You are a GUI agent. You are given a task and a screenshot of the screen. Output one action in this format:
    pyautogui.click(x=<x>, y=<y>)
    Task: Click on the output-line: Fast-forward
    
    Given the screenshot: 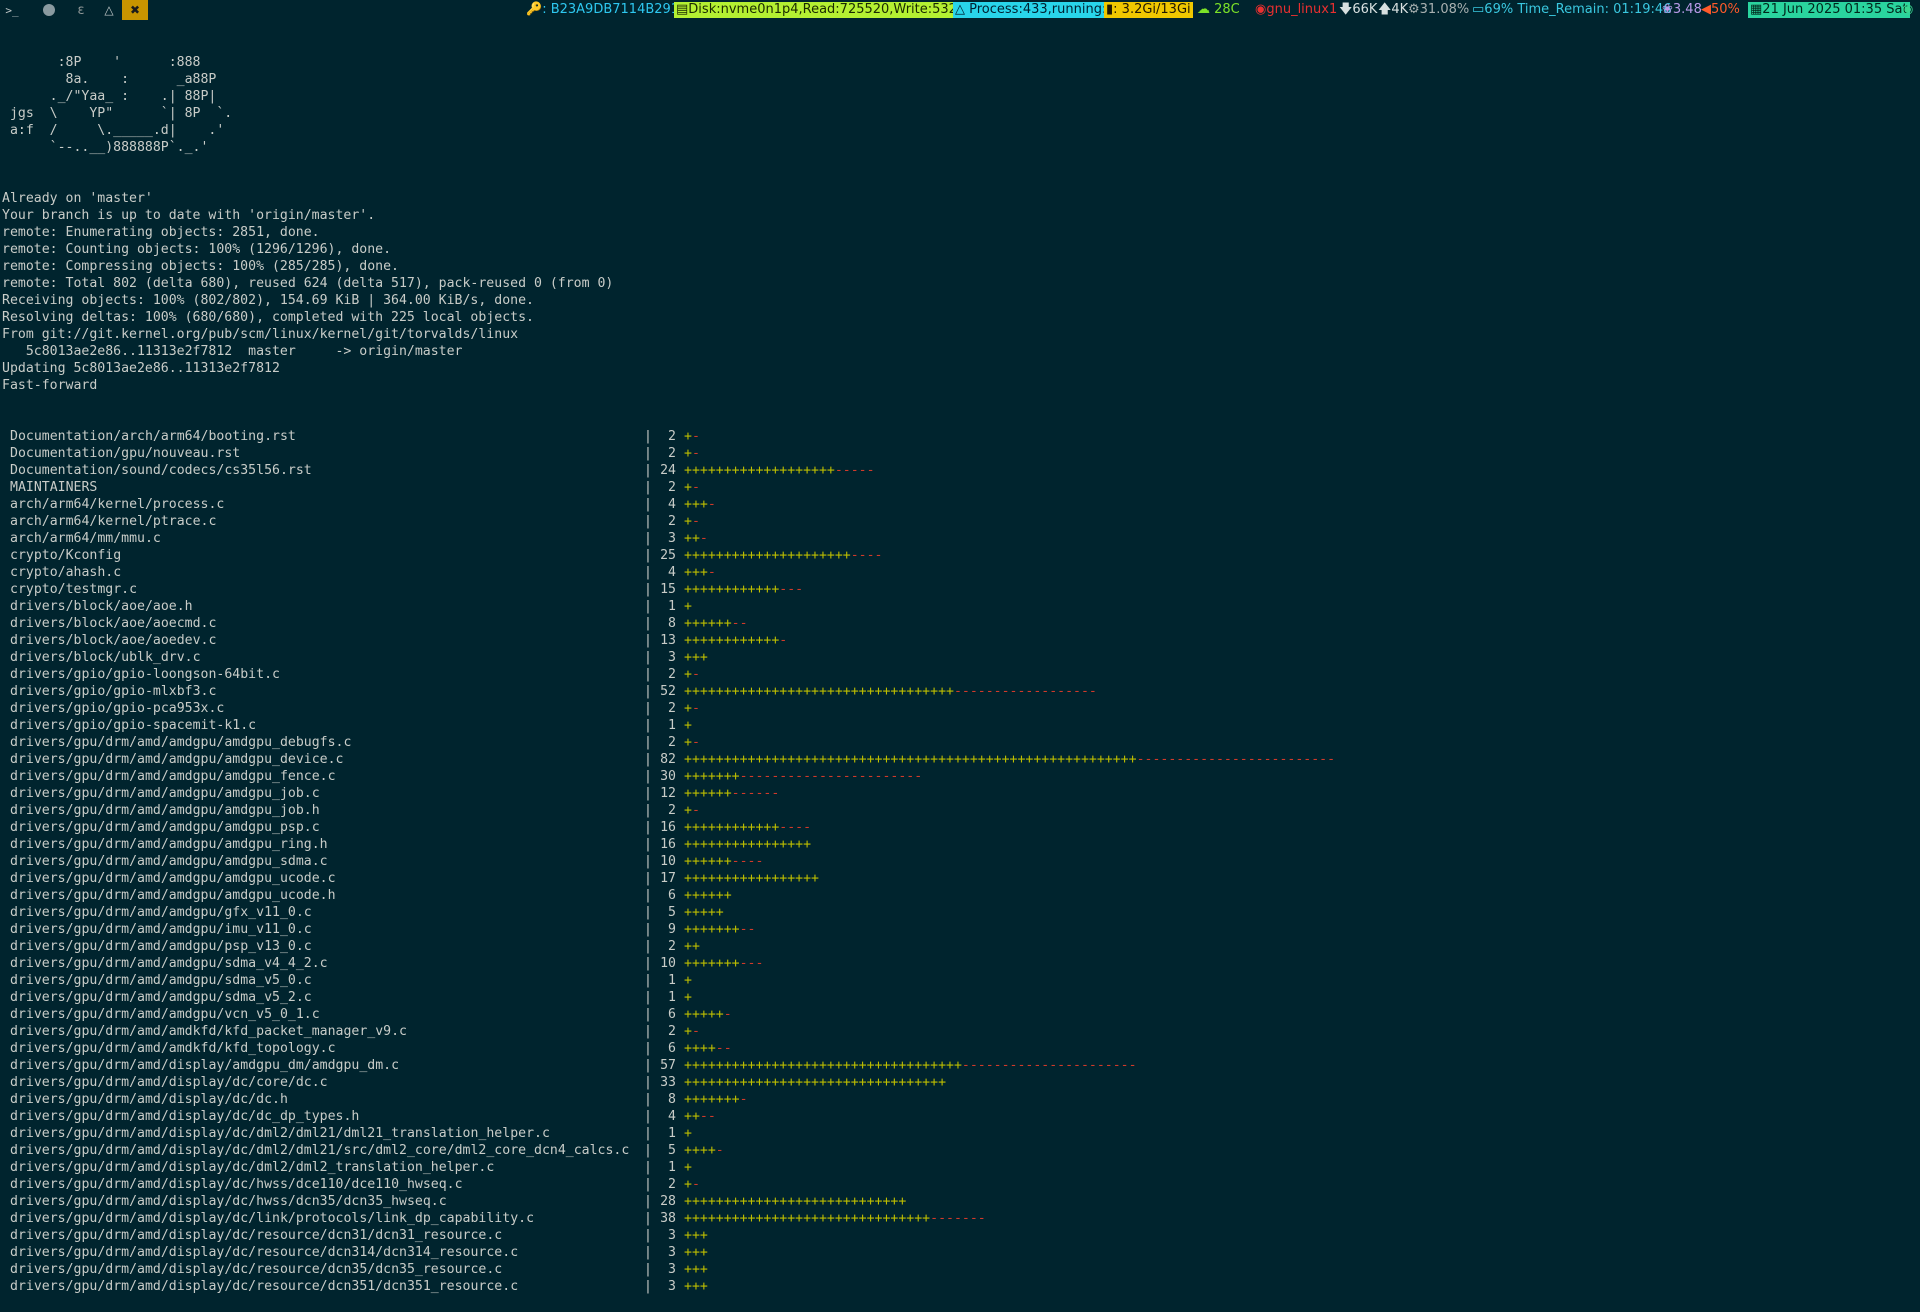 What is the action you would take?
    pyautogui.click(x=50, y=385)
    